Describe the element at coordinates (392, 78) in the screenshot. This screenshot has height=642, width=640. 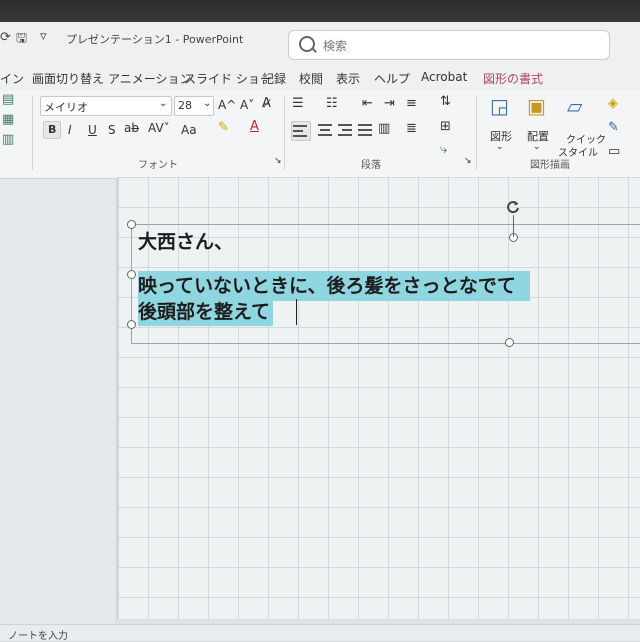
I see `tab-help: ヘルプ` at that location.